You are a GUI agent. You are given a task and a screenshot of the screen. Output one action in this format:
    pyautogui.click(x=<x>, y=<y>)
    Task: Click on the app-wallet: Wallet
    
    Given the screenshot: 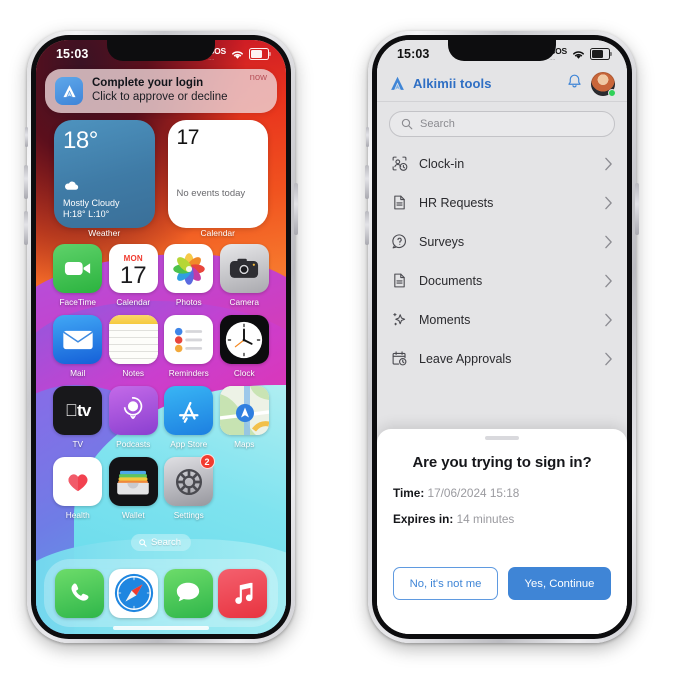 What is the action you would take?
    pyautogui.click(x=134, y=488)
    